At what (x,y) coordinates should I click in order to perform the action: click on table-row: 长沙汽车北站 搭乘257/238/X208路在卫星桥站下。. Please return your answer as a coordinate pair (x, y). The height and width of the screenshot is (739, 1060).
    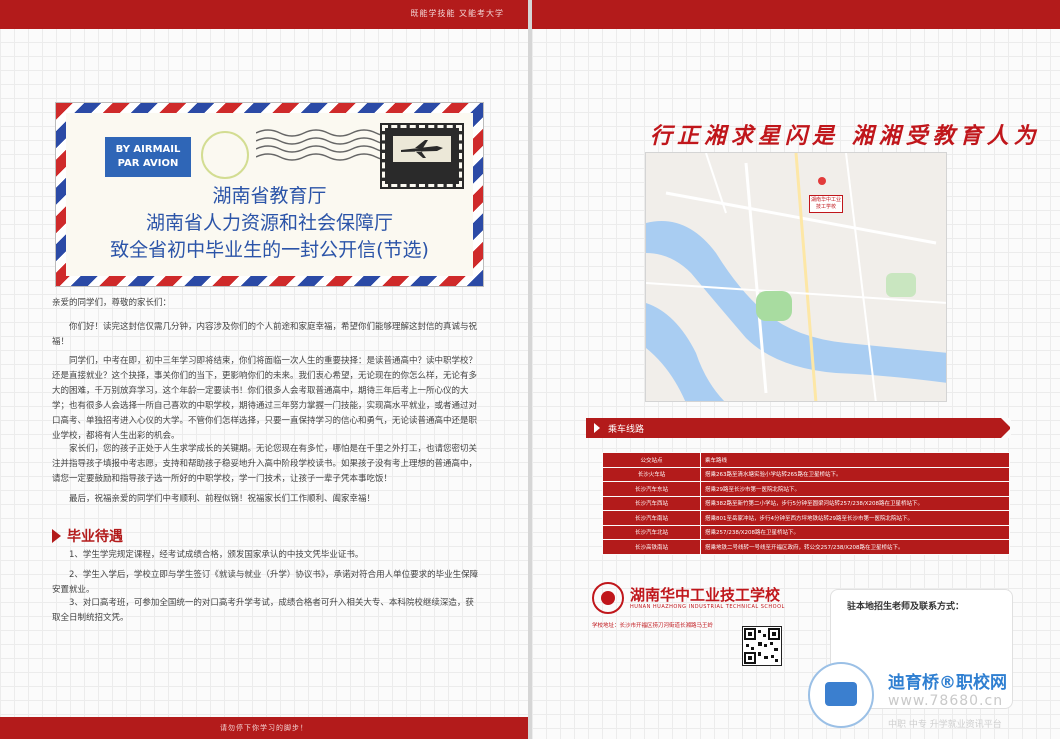
    Looking at the image, I should click on (806, 532).